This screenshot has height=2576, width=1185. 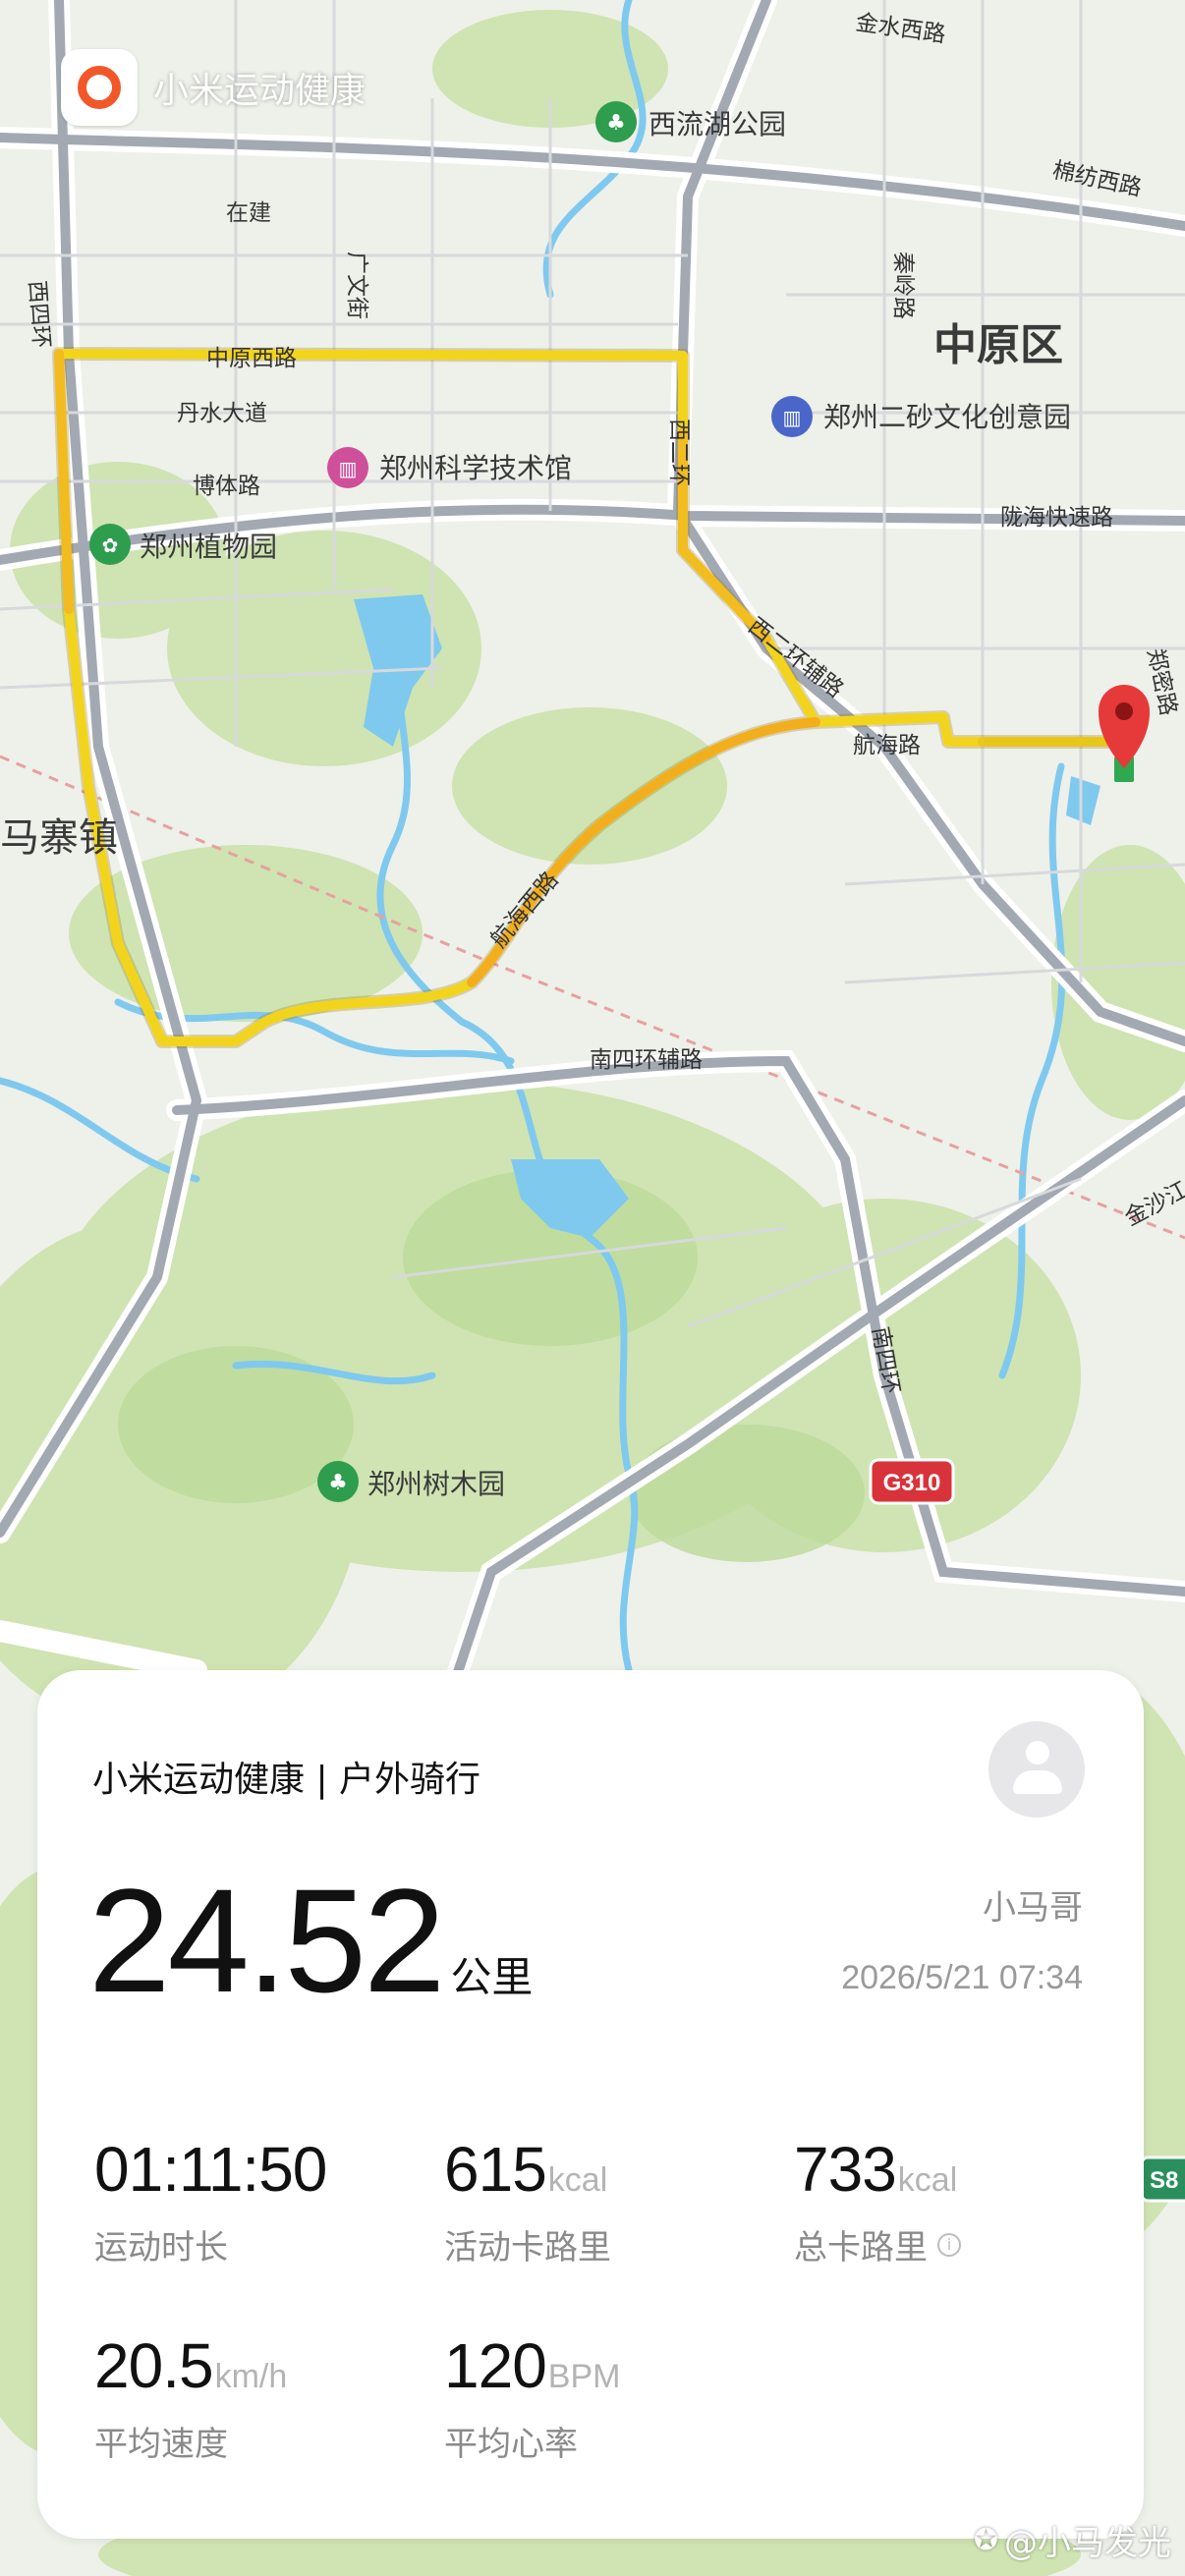 What do you see at coordinates (161, 2444) in the screenshot?
I see `stat-label: 平均速度` at bounding box center [161, 2444].